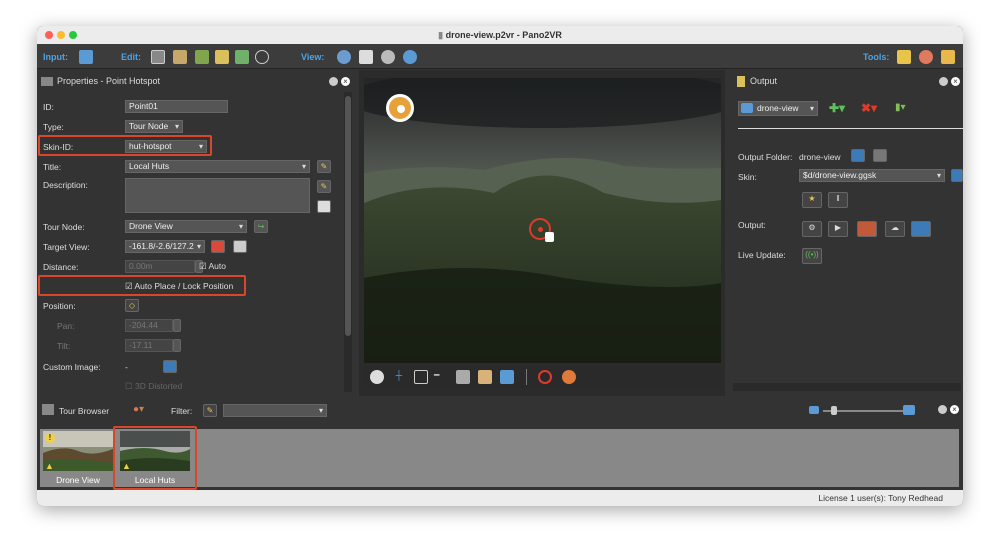  Describe the element at coordinates (73, 35) in the screenshot. I see `zoom-window-button` at that location.